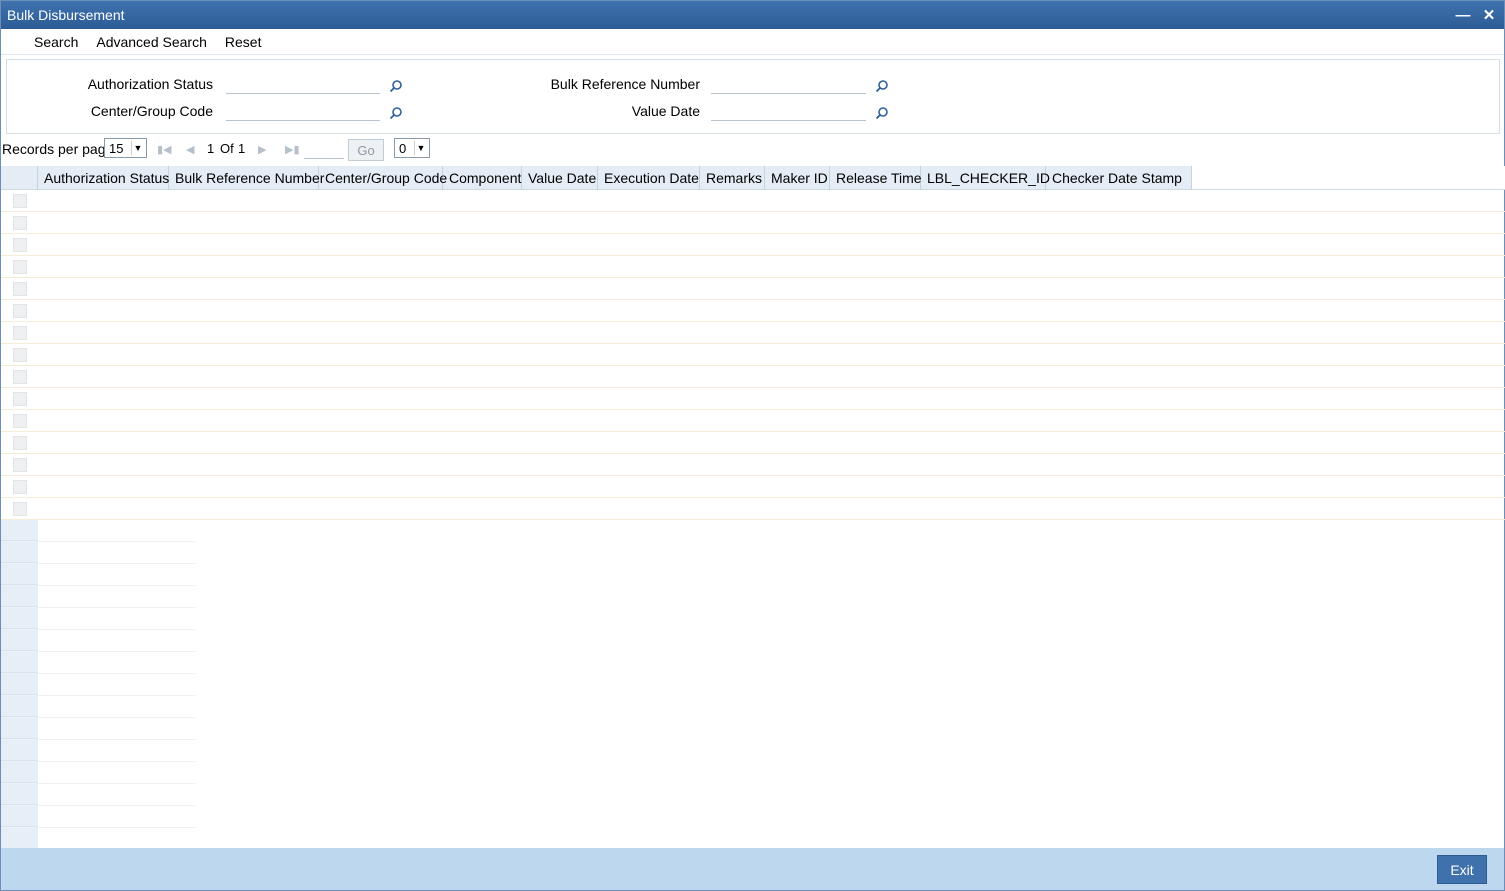  What do you see at coordinates (876, 178) in the screenshot?
I see `column-release-time: Release Time` at bounding box center [876, 178].